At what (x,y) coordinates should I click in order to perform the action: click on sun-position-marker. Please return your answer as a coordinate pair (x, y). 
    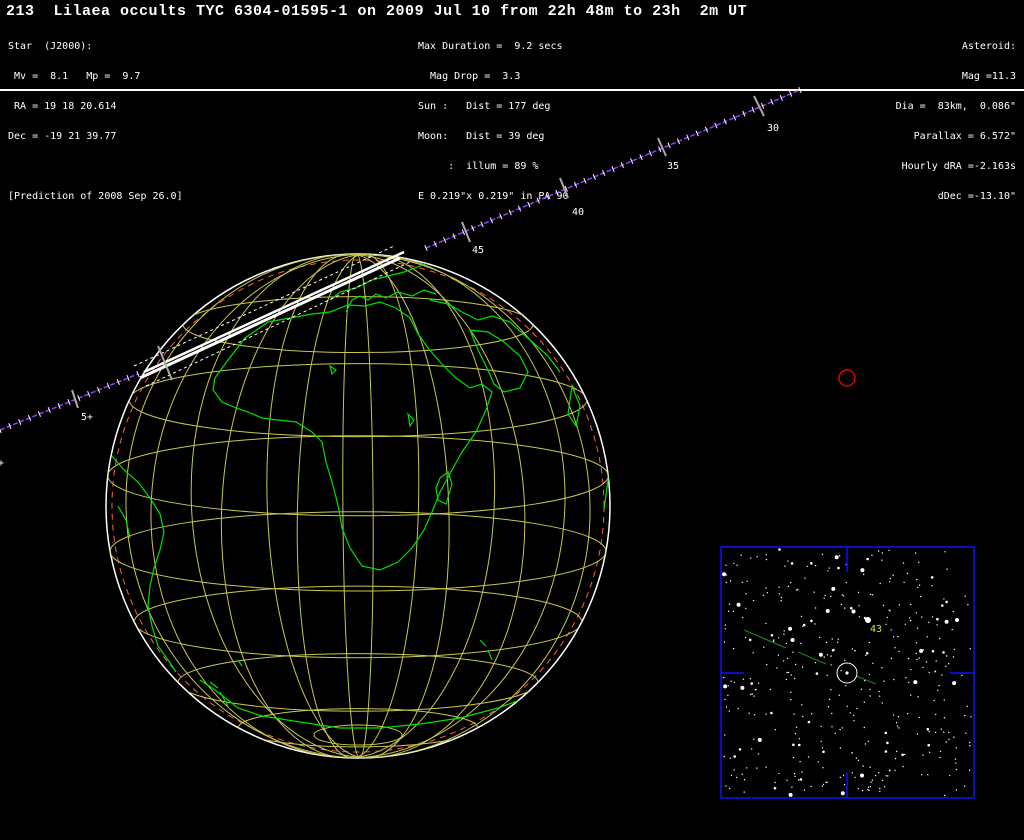
    Looking at the image, I should click on (847, 378).